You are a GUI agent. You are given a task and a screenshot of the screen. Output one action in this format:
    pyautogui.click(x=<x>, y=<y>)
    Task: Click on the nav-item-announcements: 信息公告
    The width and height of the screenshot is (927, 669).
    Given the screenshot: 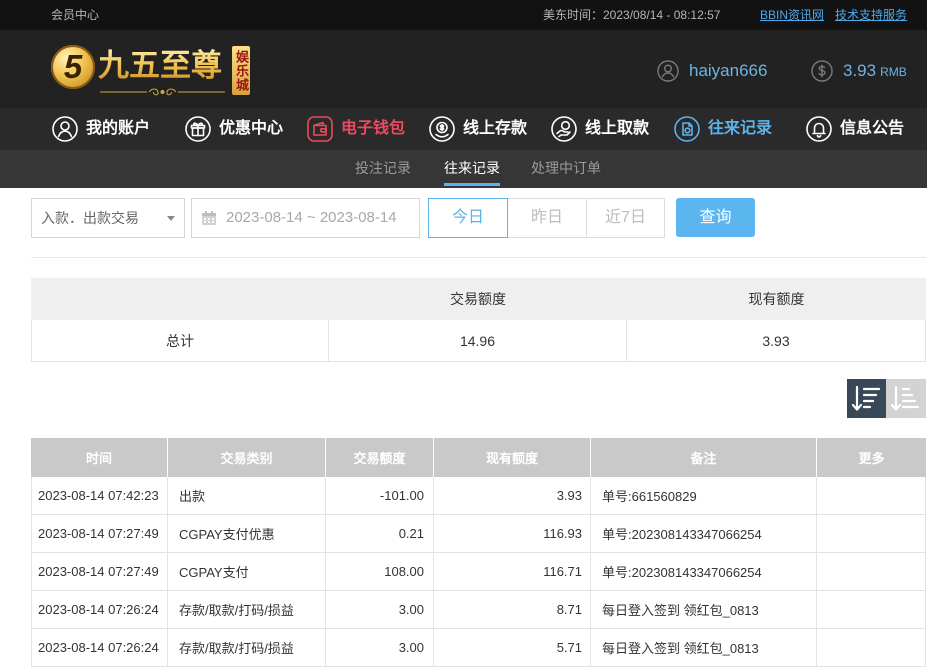 What is the action you would take?
    pyautogui.click(x=855, y=129)
    